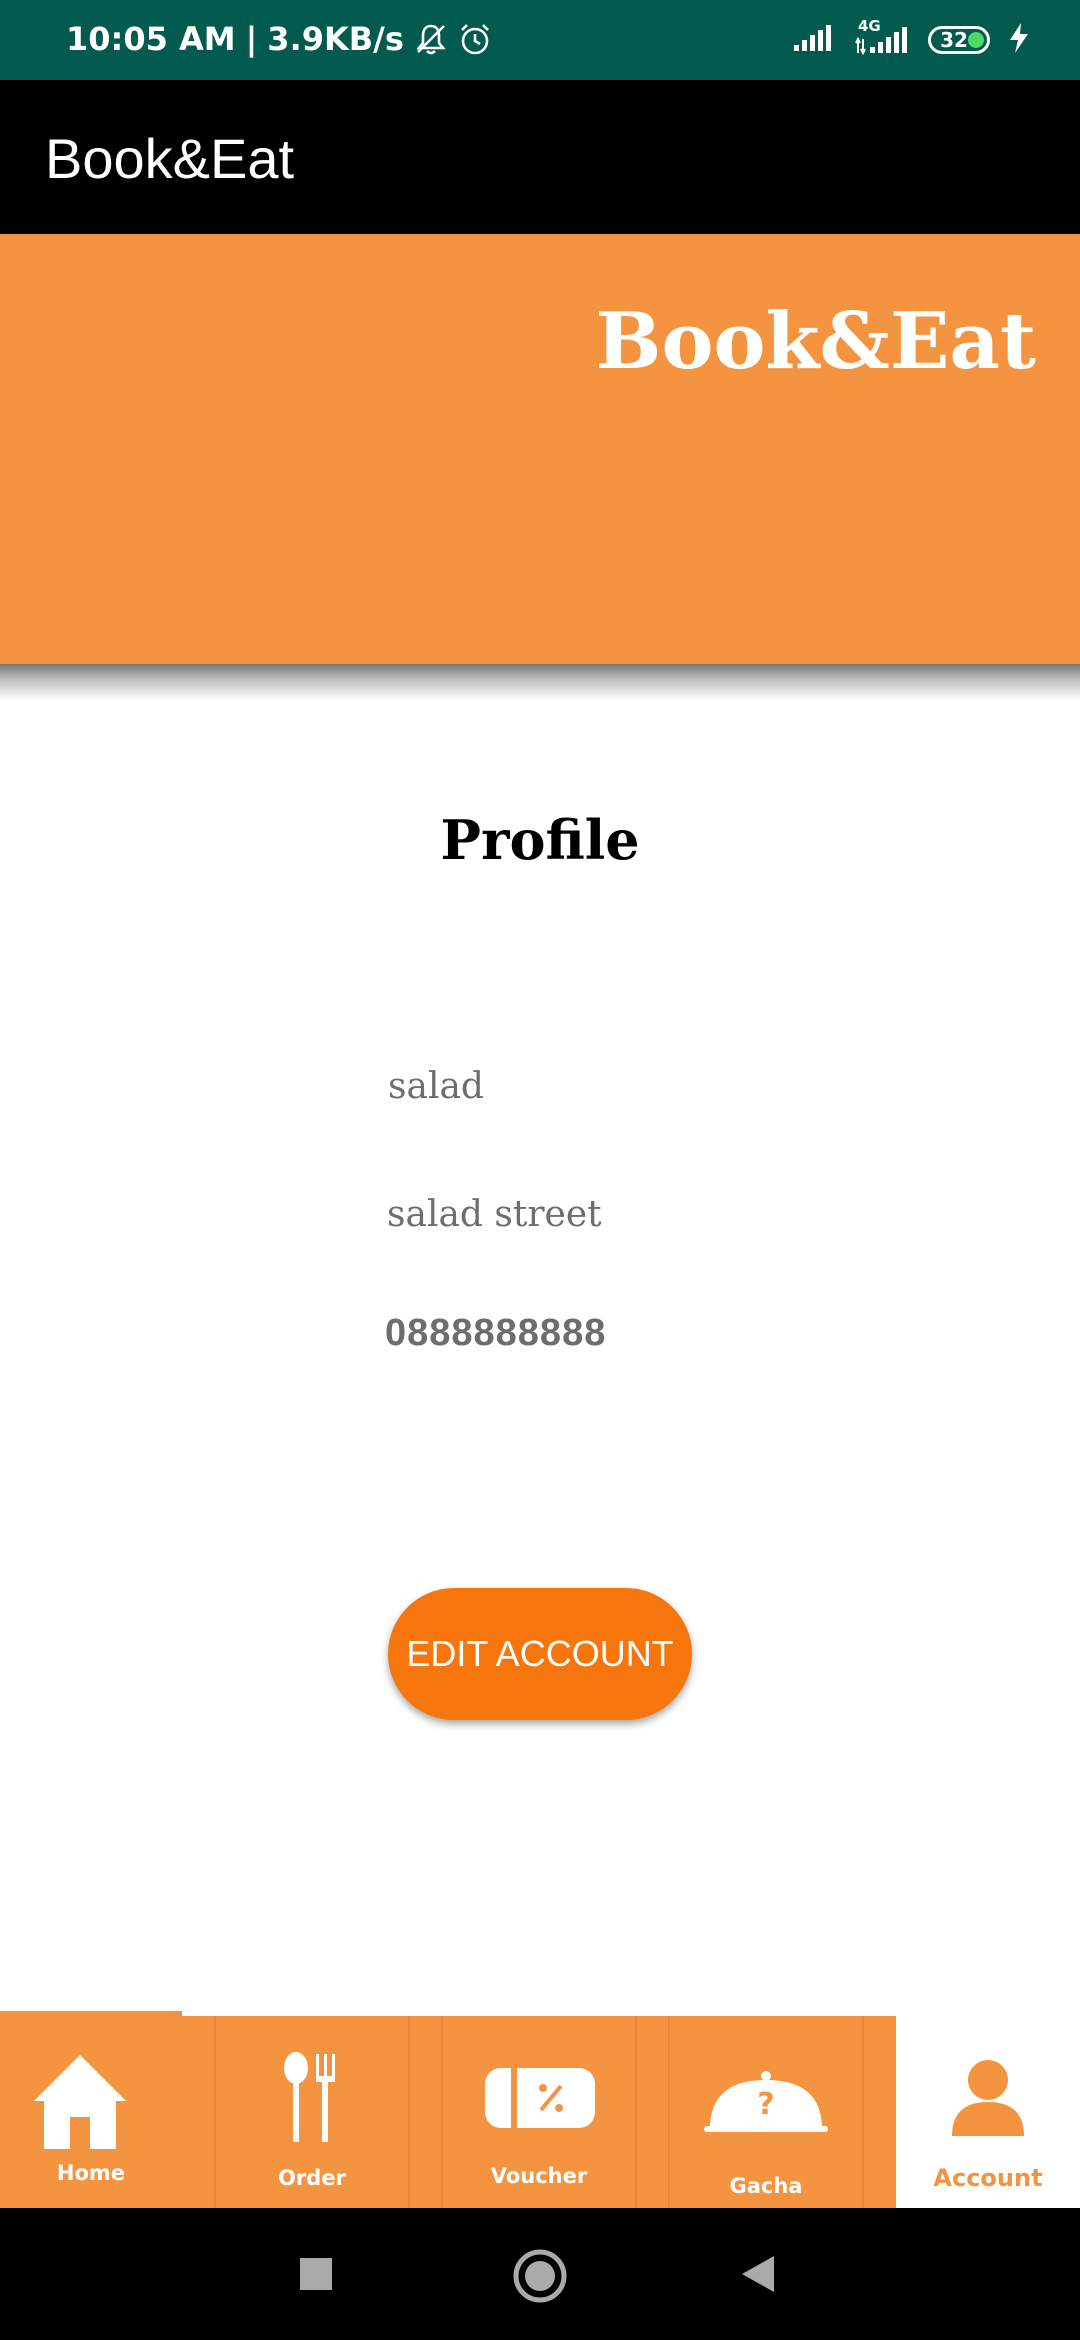 Image resolution: width=1080 pixels, height=2340 pixels. What do you see at coordinates (1019, 40) in the screenshot?
I see `charging-icon` at bounding box center [1019, 40].